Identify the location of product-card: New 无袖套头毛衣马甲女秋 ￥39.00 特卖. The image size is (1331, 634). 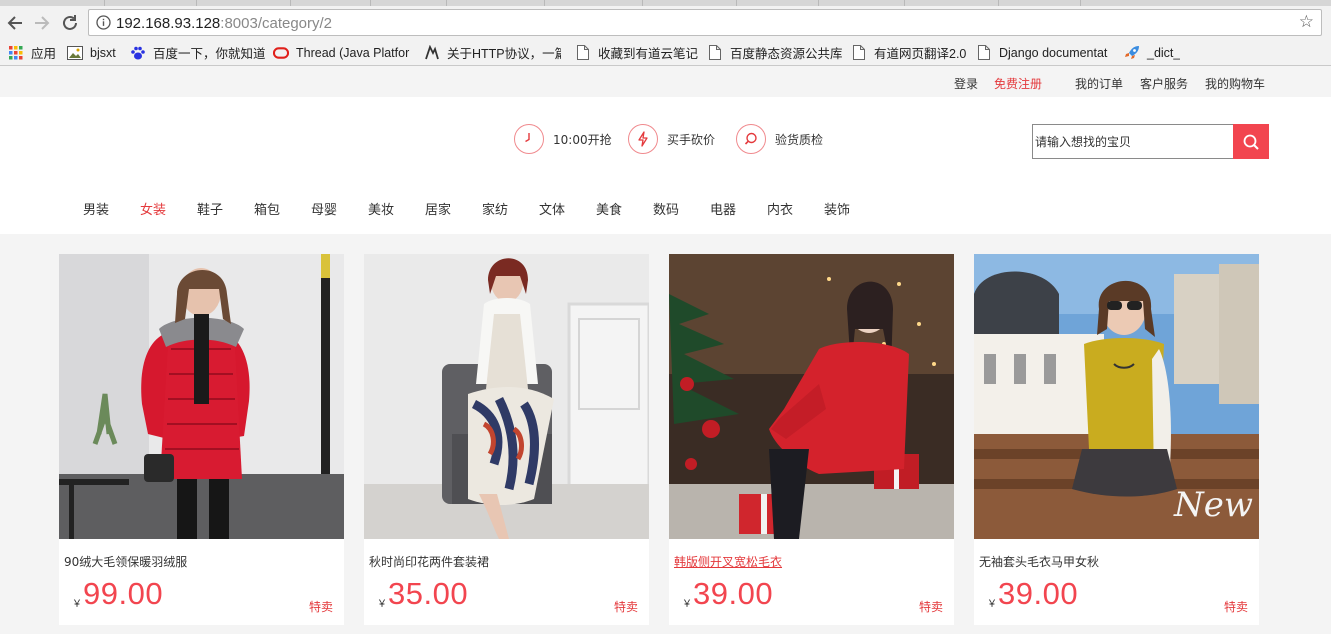
(1116, 439).